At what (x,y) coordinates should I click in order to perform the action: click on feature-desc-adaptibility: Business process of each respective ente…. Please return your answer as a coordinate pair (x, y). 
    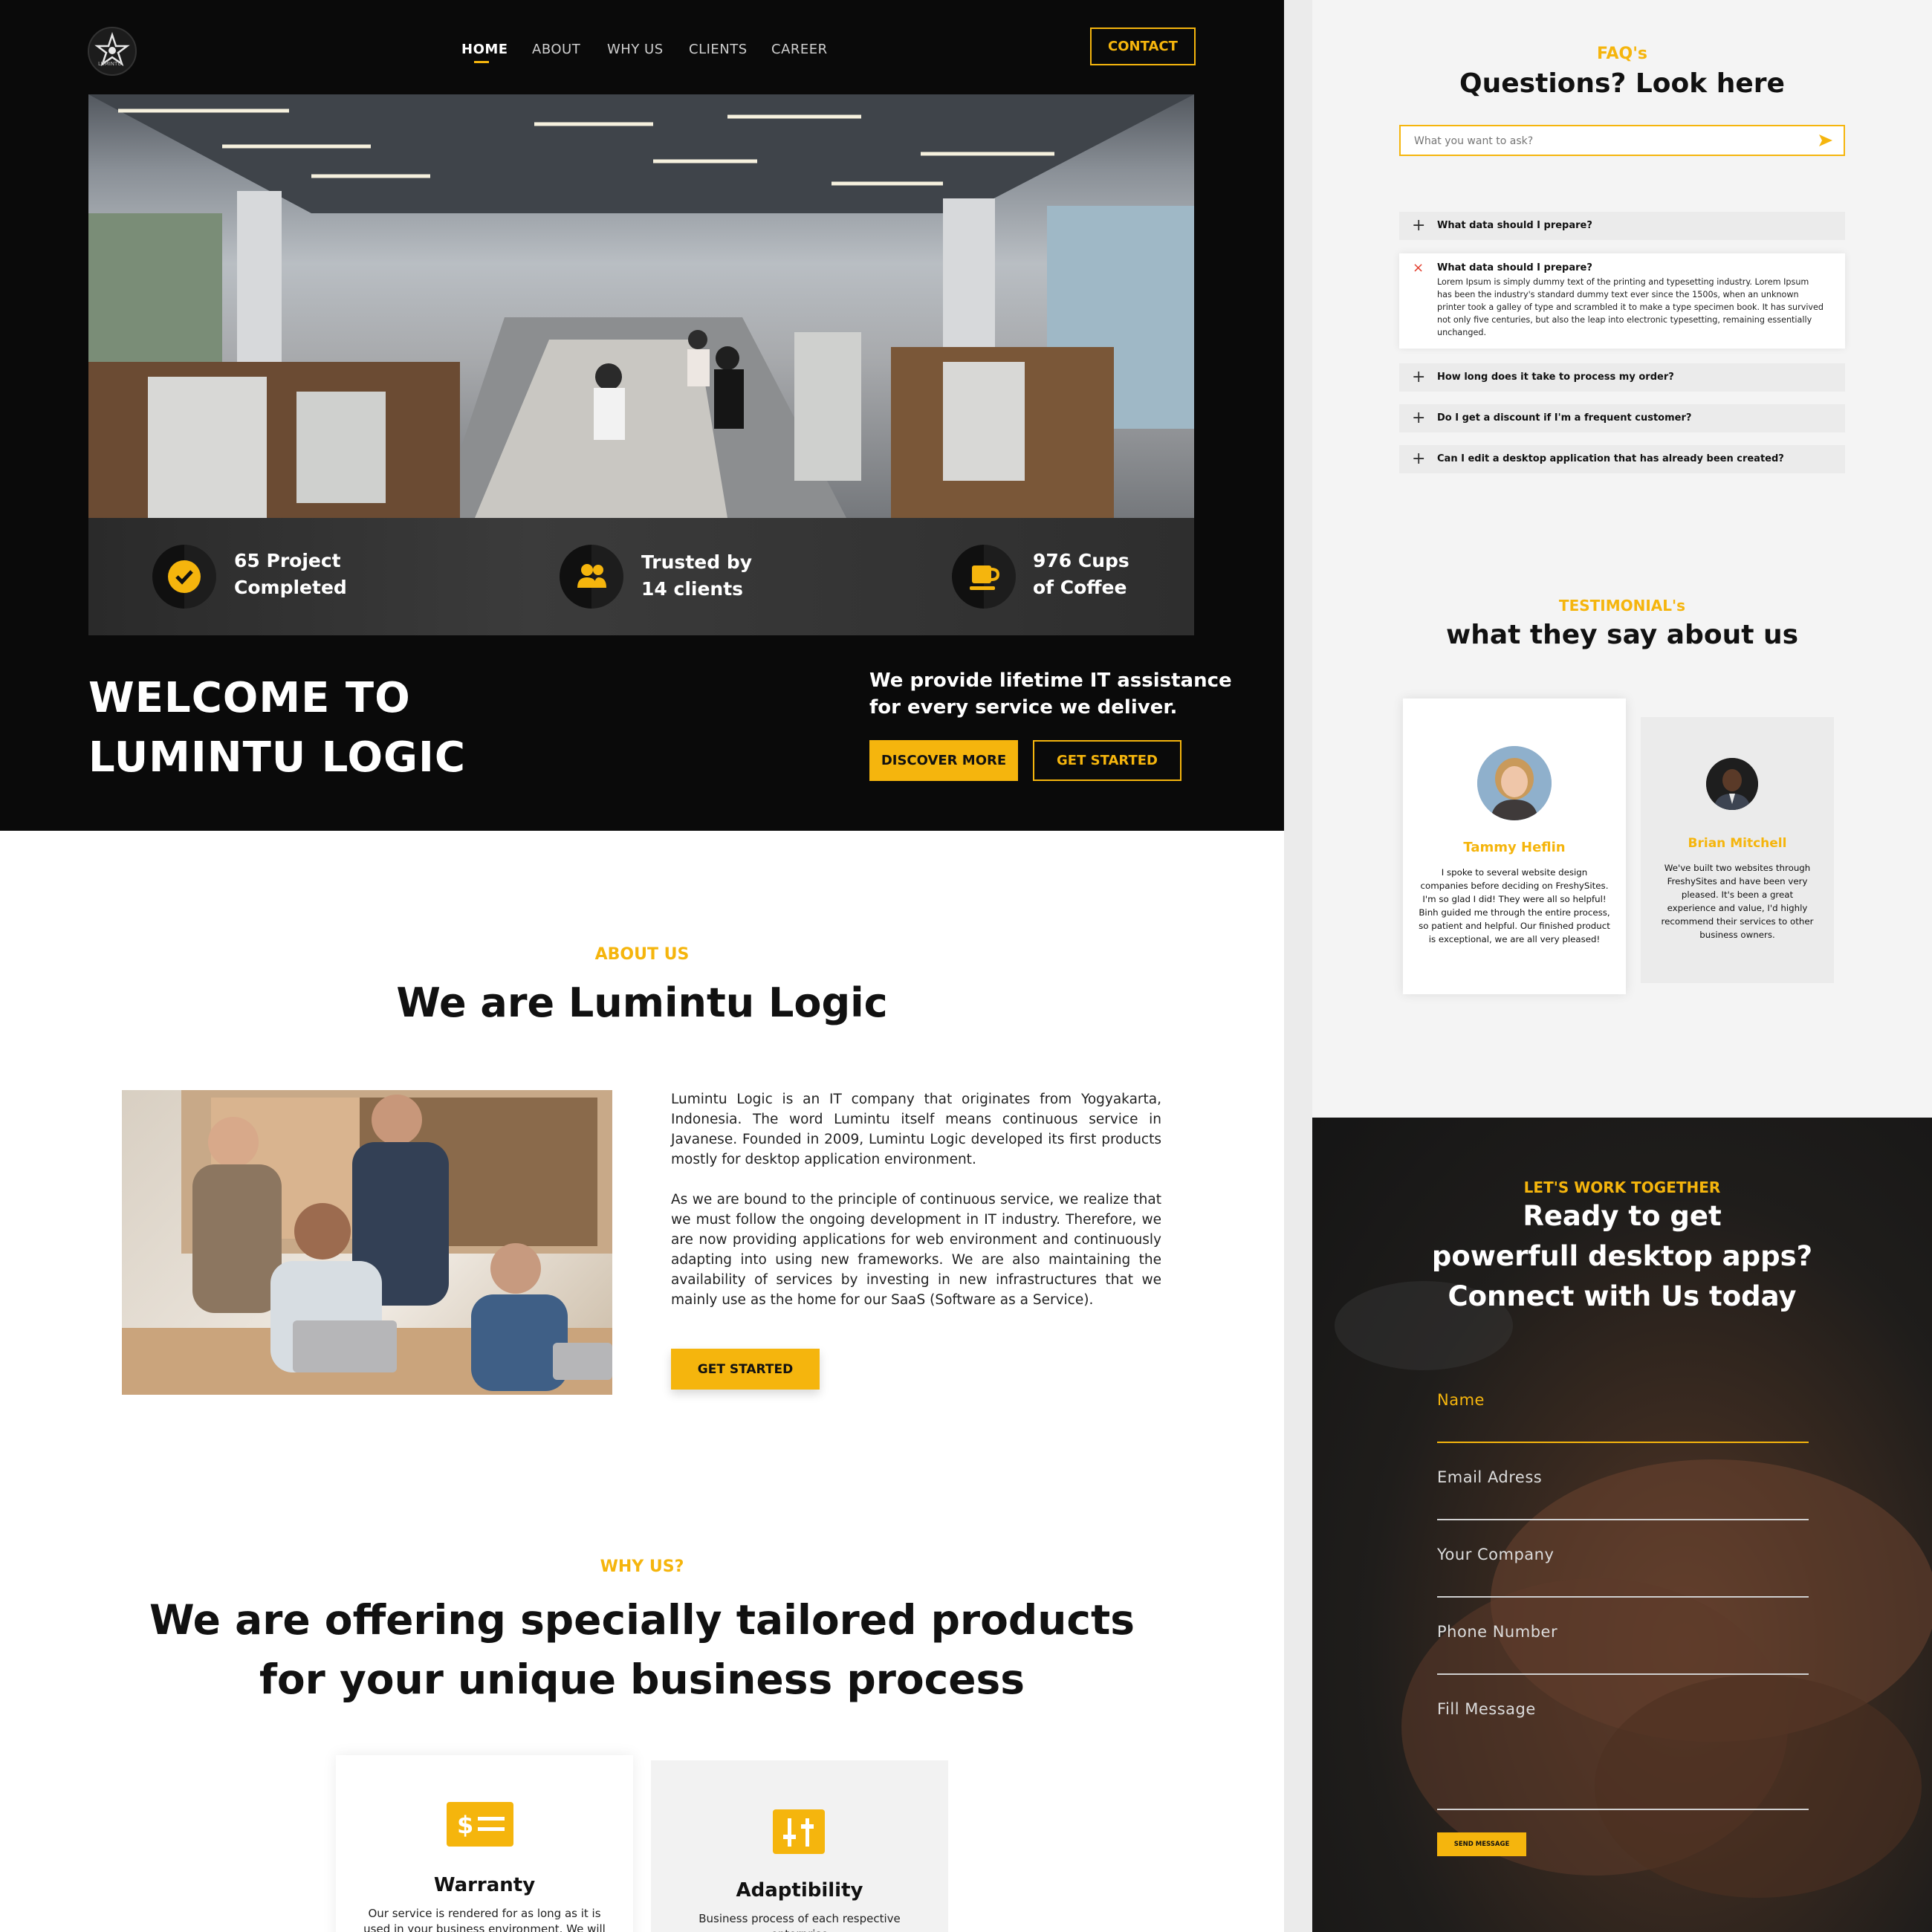
    Looking at the image, I should click on (799, 1922).